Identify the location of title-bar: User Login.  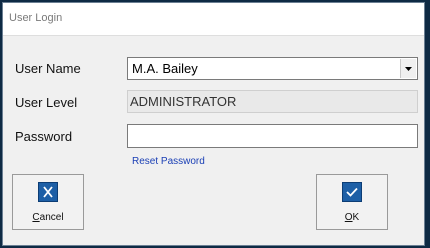
(213, 19).